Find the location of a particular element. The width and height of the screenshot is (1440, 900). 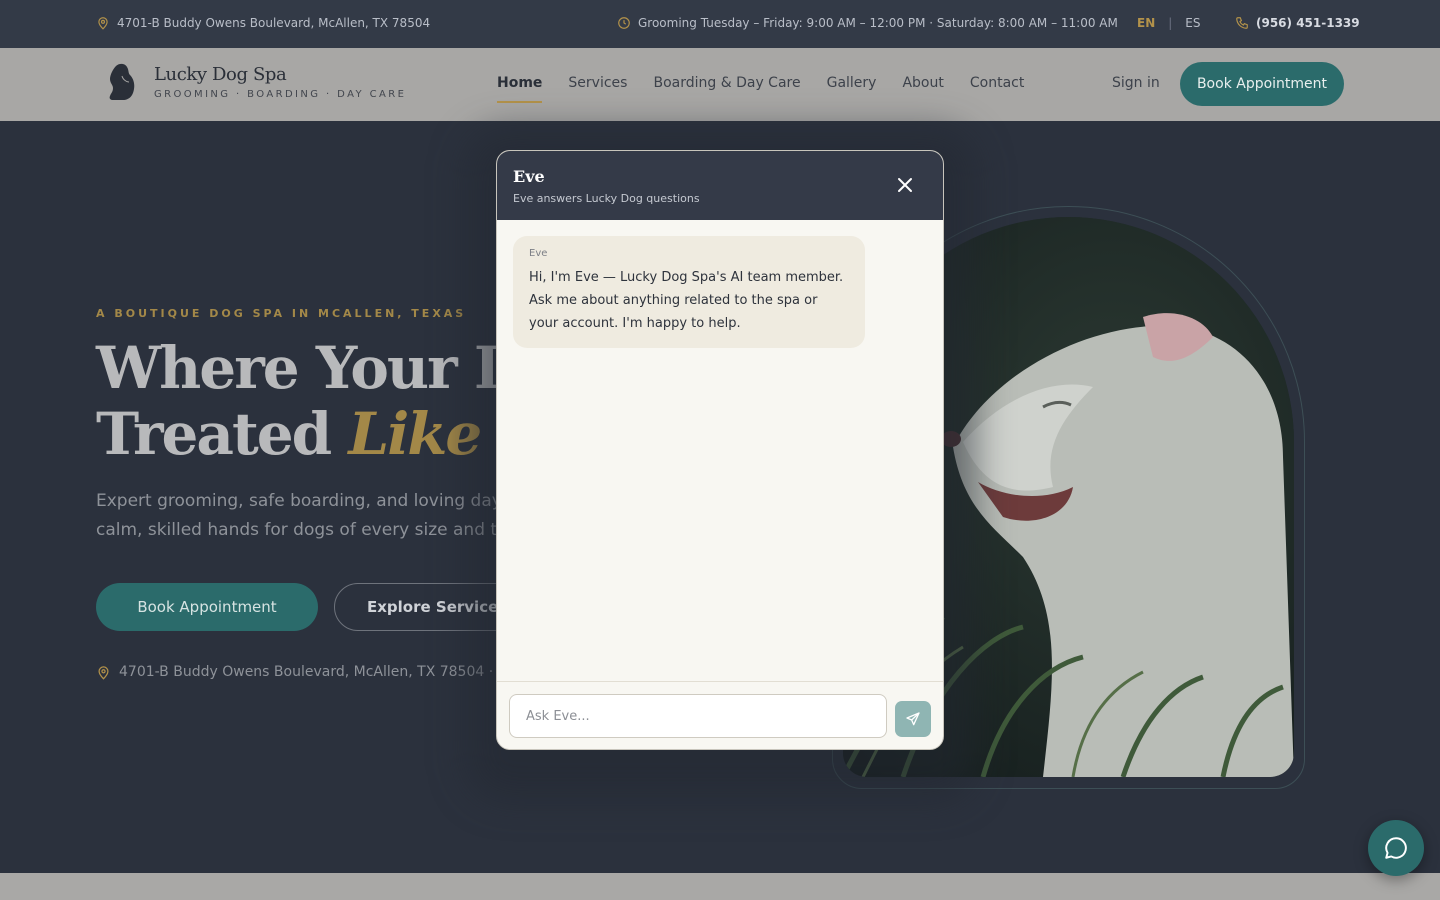

phone-icon is located at coordinates (1242, 23).